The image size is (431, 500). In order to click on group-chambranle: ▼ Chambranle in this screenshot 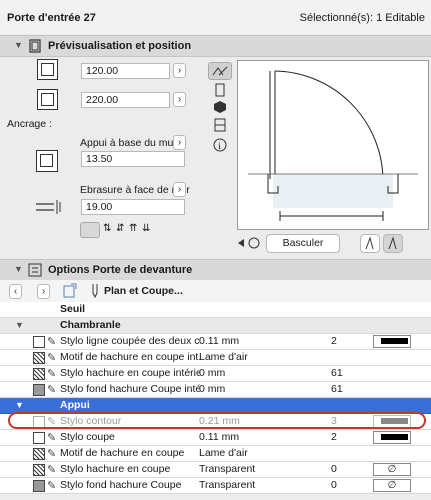, I will do `click(215, 326)`.